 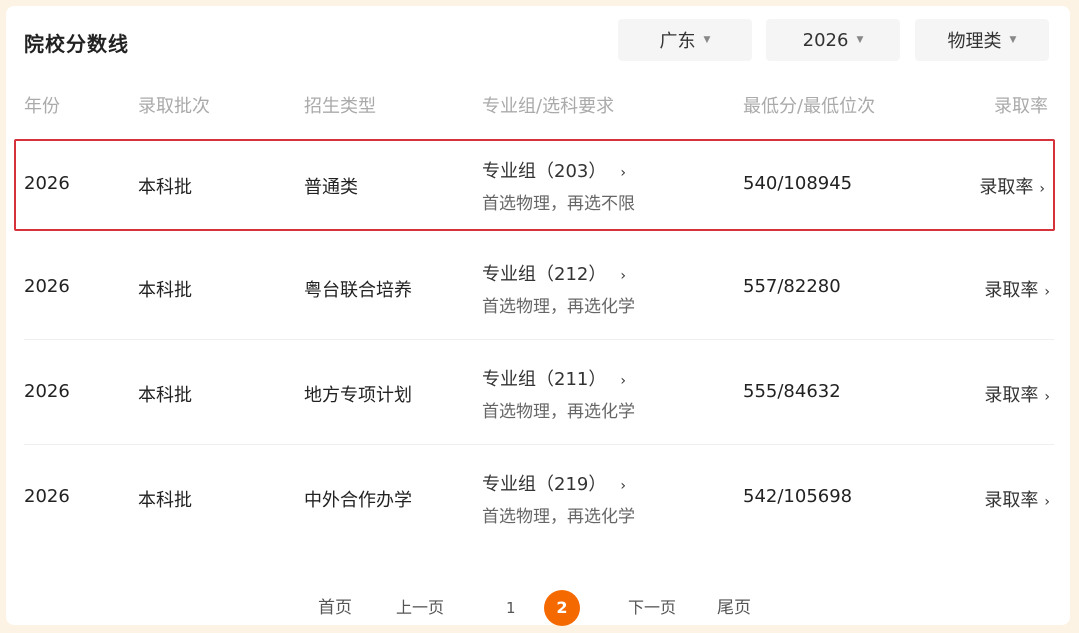 I want to click on subject-requirement: 首选物理，再选不限, so click(x=558, y=204).